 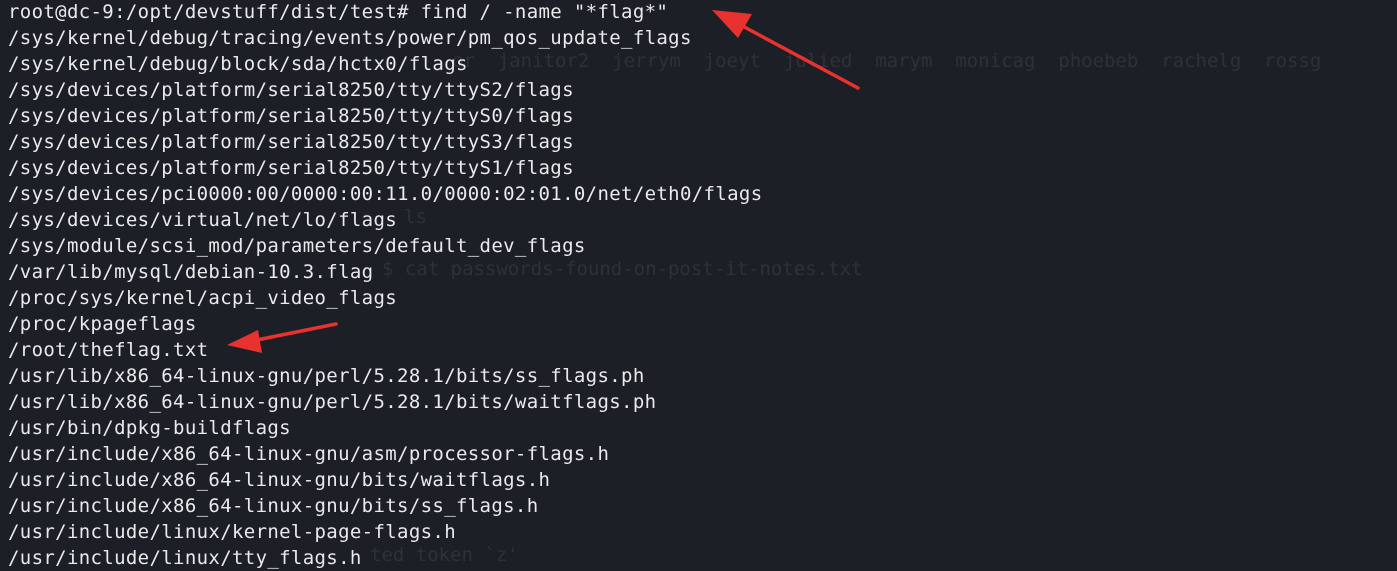 I want to click on output-line: /proc/kpageflags, so click(x=102, y=324).